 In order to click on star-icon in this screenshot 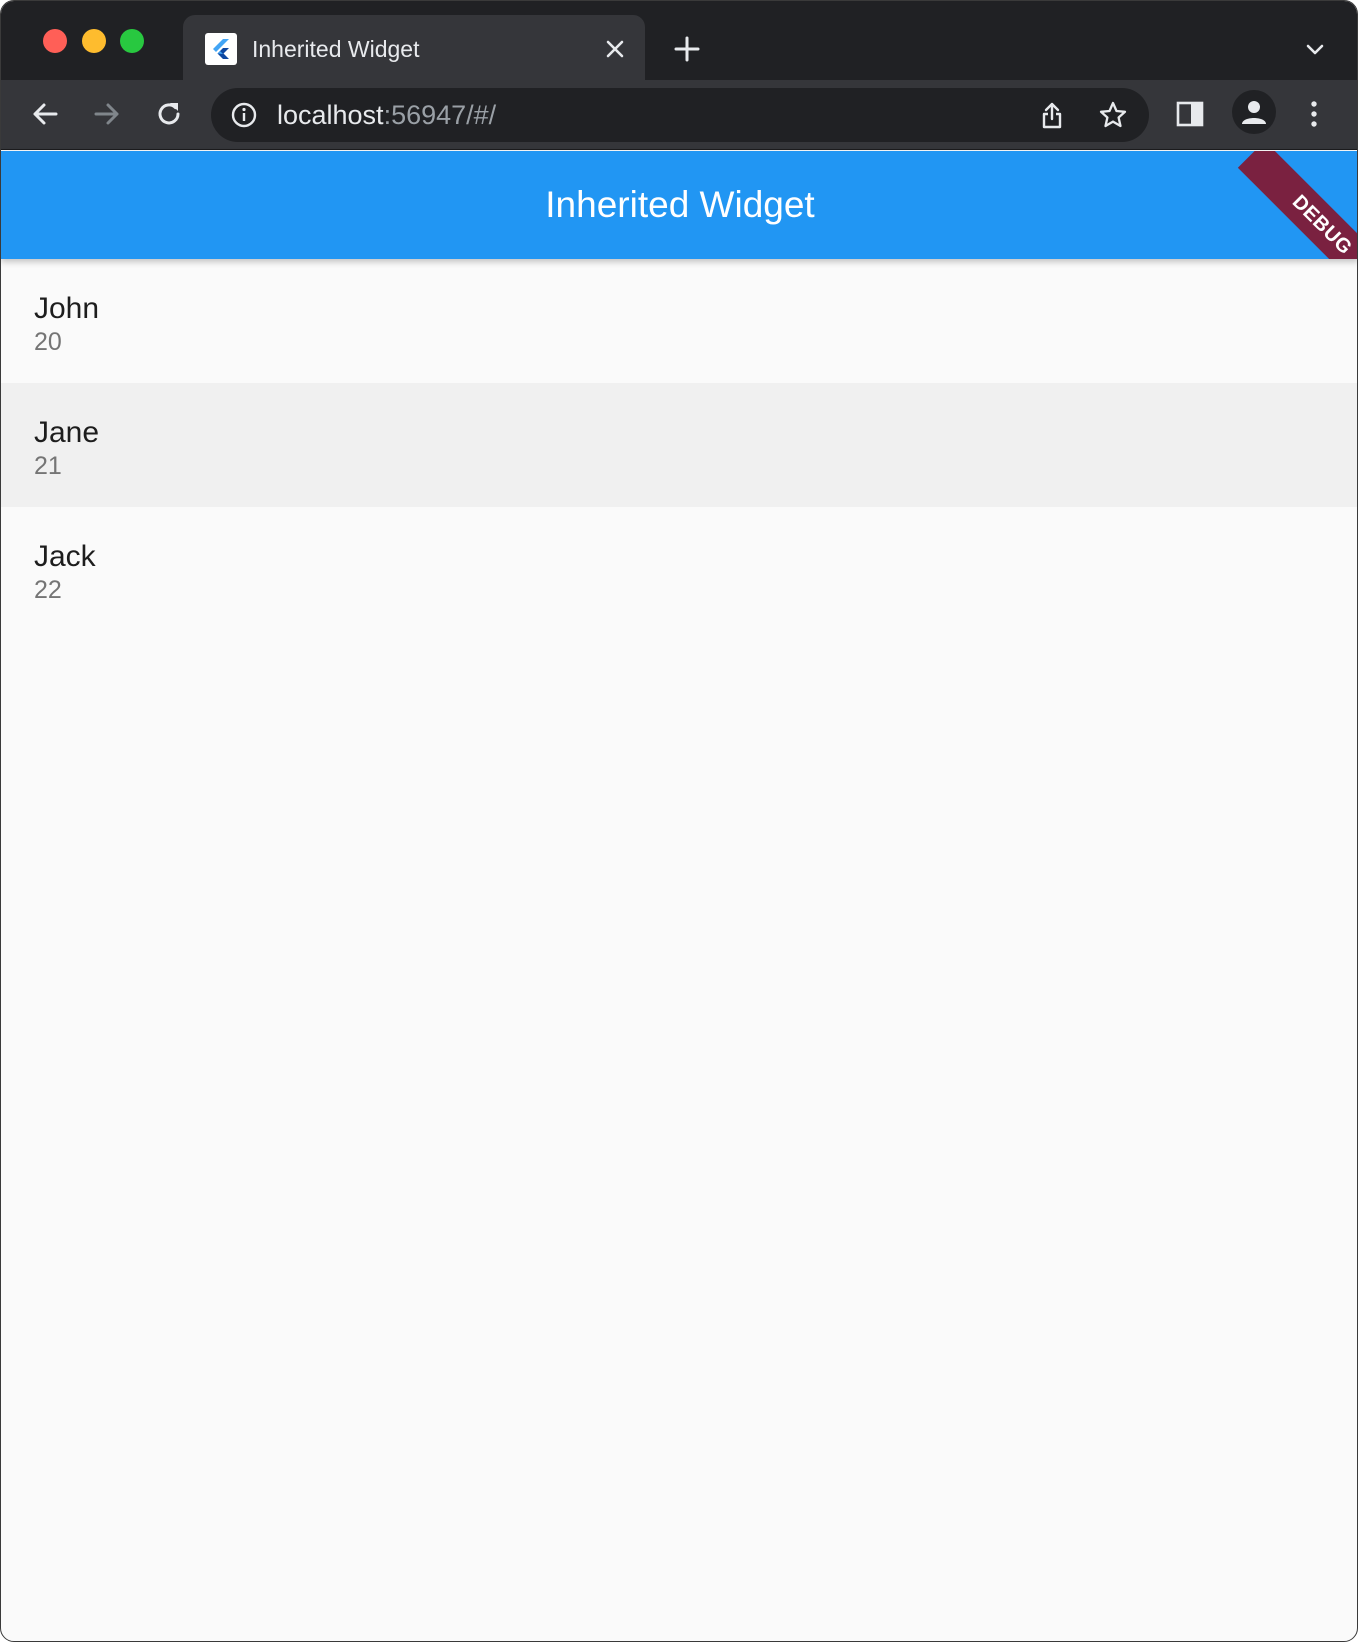, I will do `click(1113, 115)`.